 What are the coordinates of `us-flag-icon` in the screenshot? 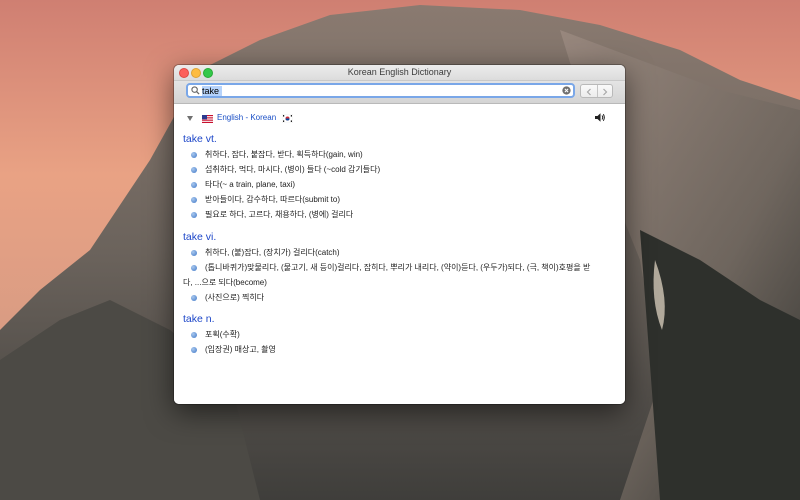 It's located at (207, 119).